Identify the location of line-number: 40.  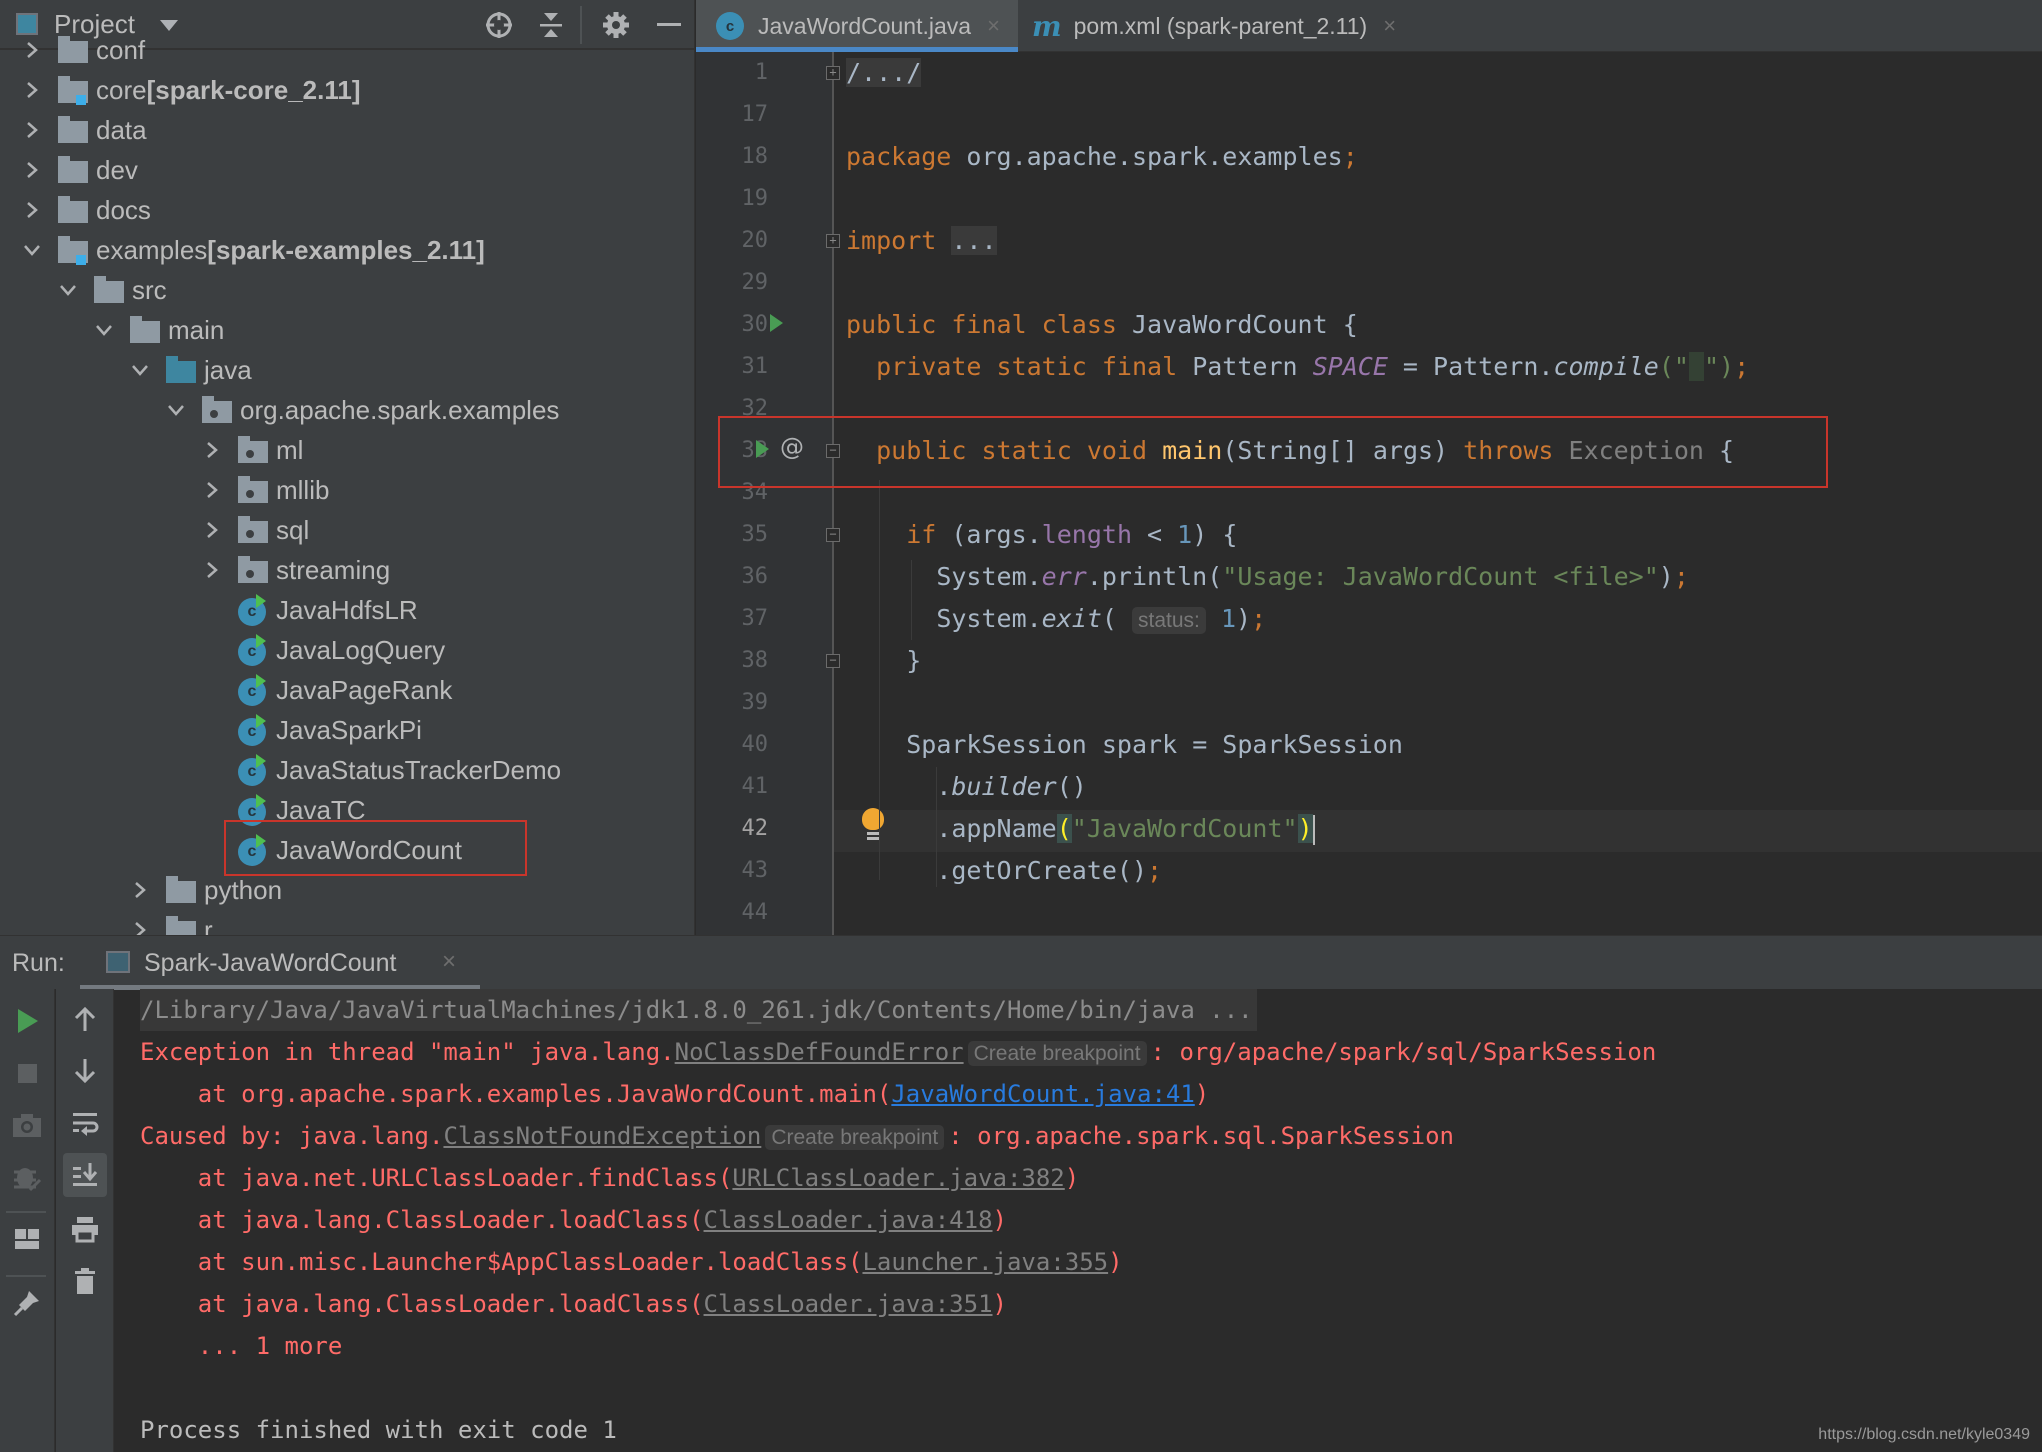
(732, 744).